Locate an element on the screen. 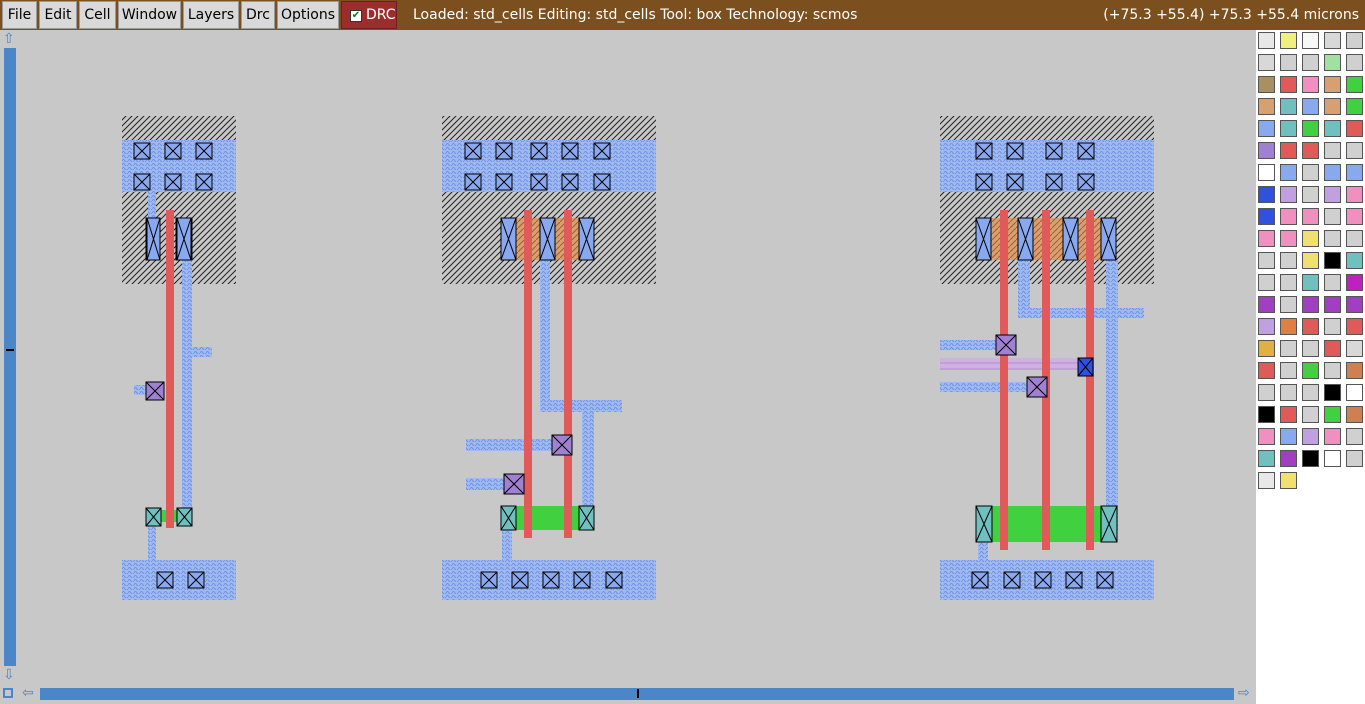  menu-drc: Drc is located at coordinates (258, 15).